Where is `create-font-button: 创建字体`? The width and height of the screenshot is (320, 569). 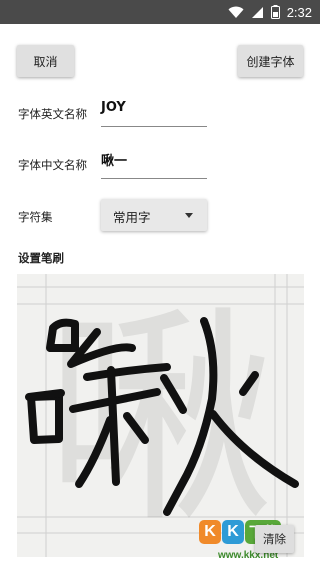 create-font-button: 创建字体 is located at coordinates (270, 61).